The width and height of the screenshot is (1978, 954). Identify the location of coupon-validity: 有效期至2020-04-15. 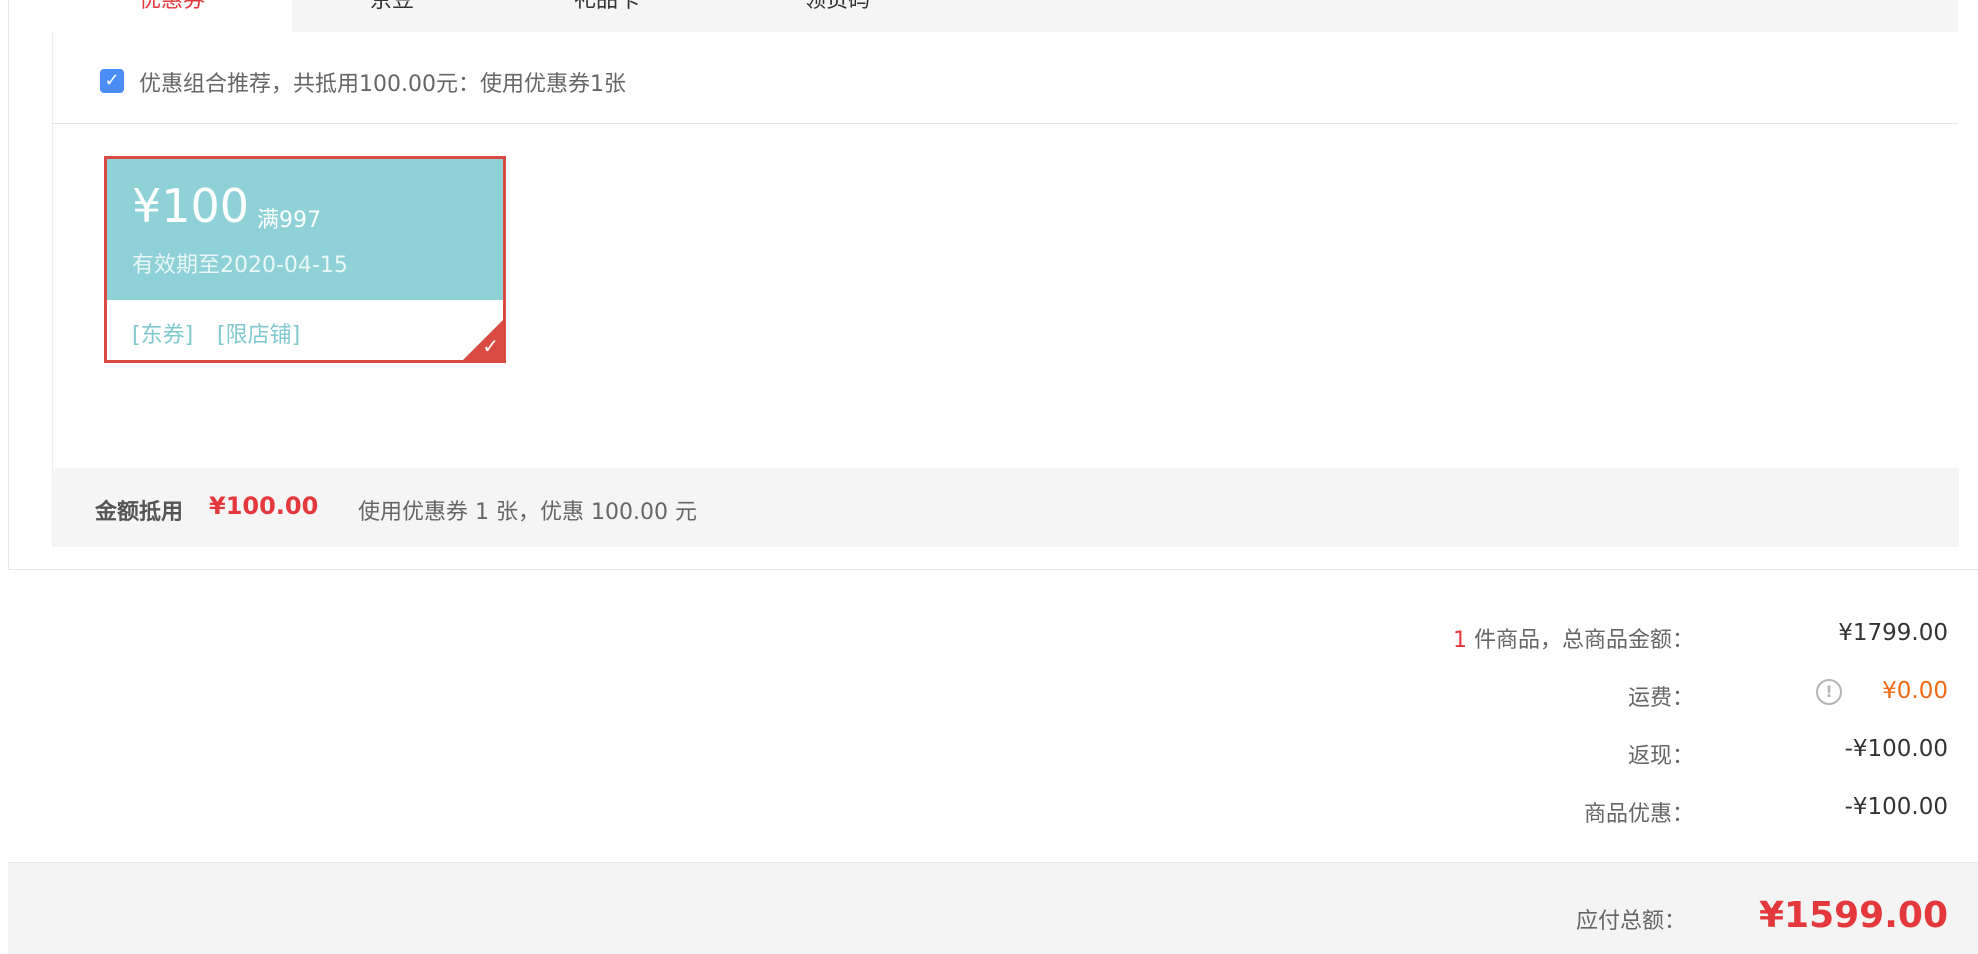
(240, 265).